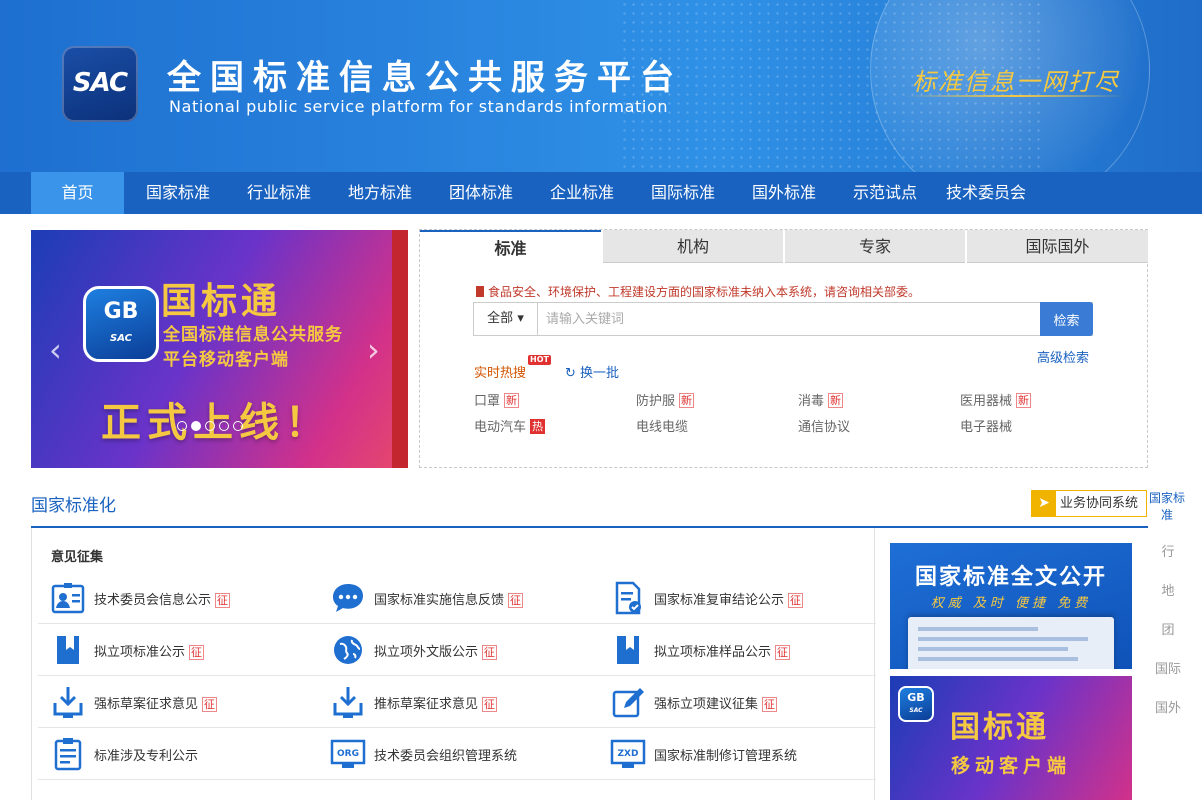  Describe the element at coordinates (400, 349) in the screenshot. I see `banner-red-stripe` at that location.